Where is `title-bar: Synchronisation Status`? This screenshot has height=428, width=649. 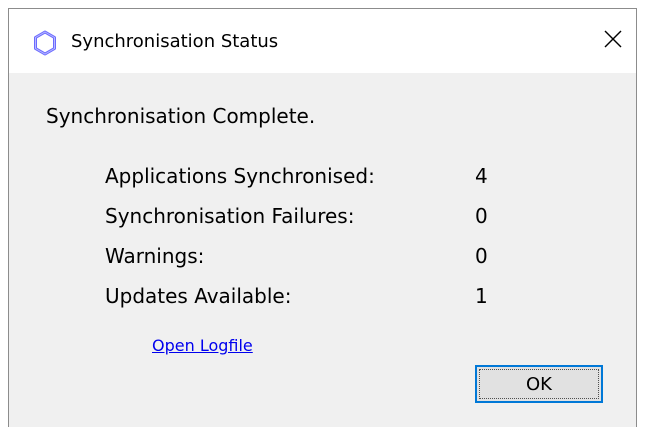
title-bar: Synchronisation Status is located at coordinates (322, 41).